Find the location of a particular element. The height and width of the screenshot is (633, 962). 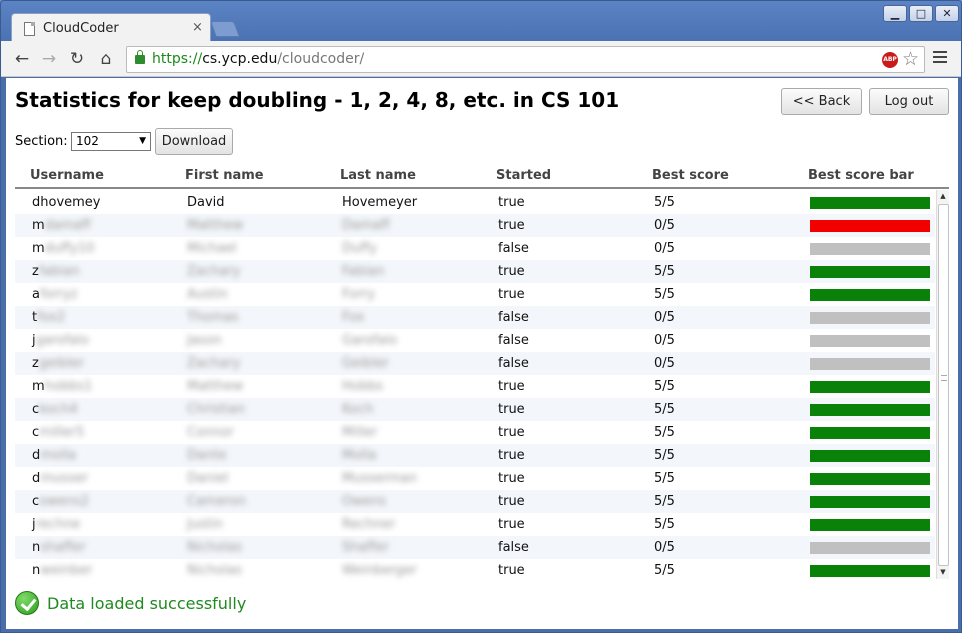

cell-first-name: Dante is located at coordinates (207, 455).